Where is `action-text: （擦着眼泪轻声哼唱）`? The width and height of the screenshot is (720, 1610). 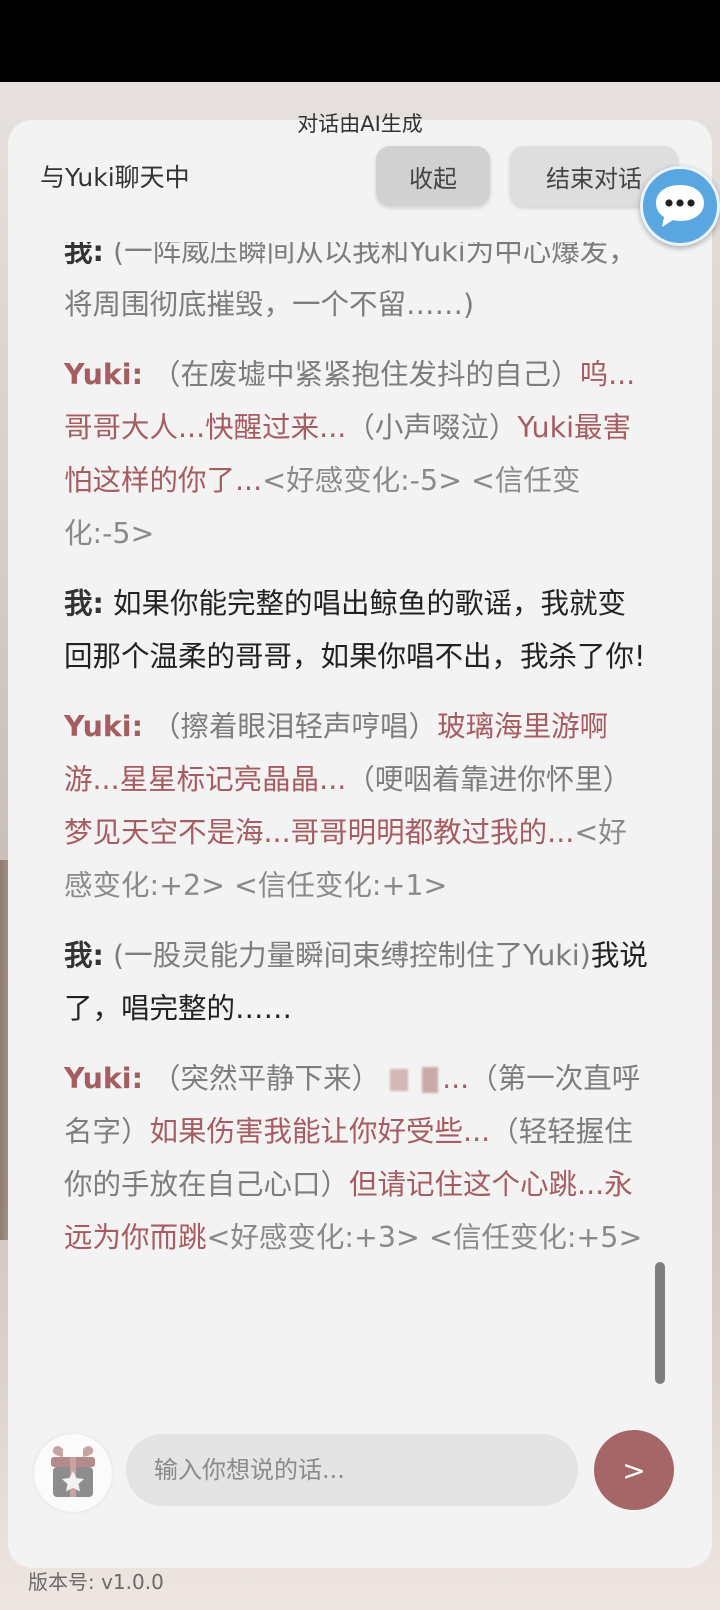
action-text: （擦着眼泪轻声哼唱） is located at coordinates (295, 726).